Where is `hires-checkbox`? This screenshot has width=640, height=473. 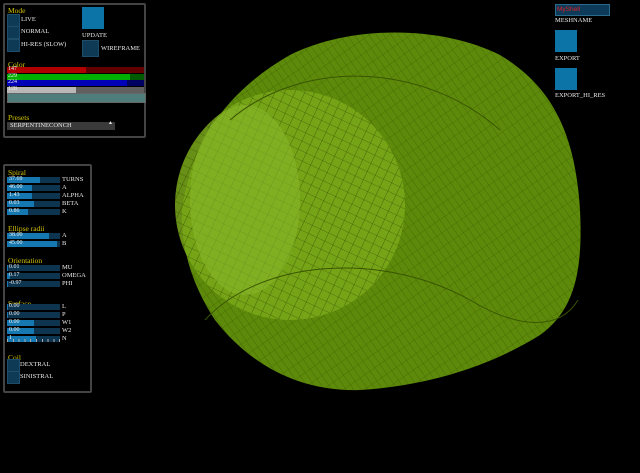
hires-checkbox is located at coordinates (13, 45).